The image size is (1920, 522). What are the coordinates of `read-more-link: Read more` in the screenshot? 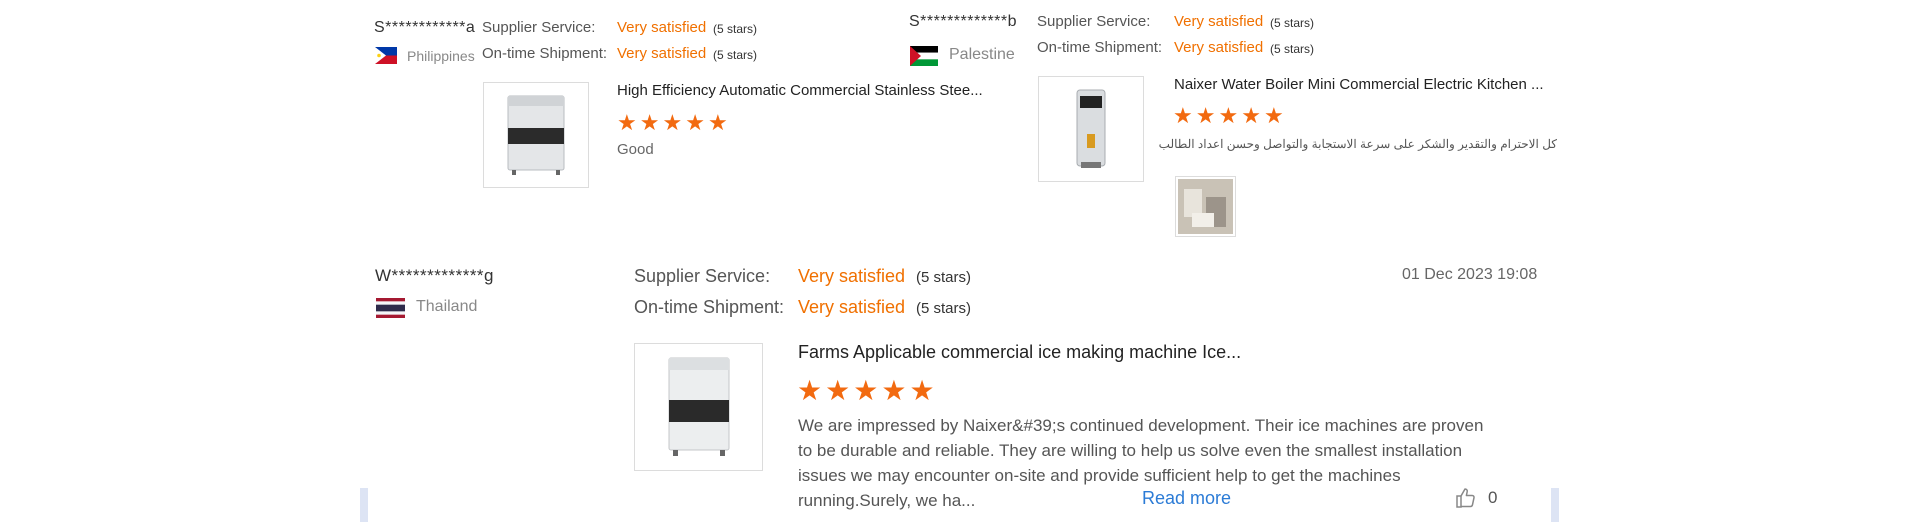 It's located at (1186, 498).